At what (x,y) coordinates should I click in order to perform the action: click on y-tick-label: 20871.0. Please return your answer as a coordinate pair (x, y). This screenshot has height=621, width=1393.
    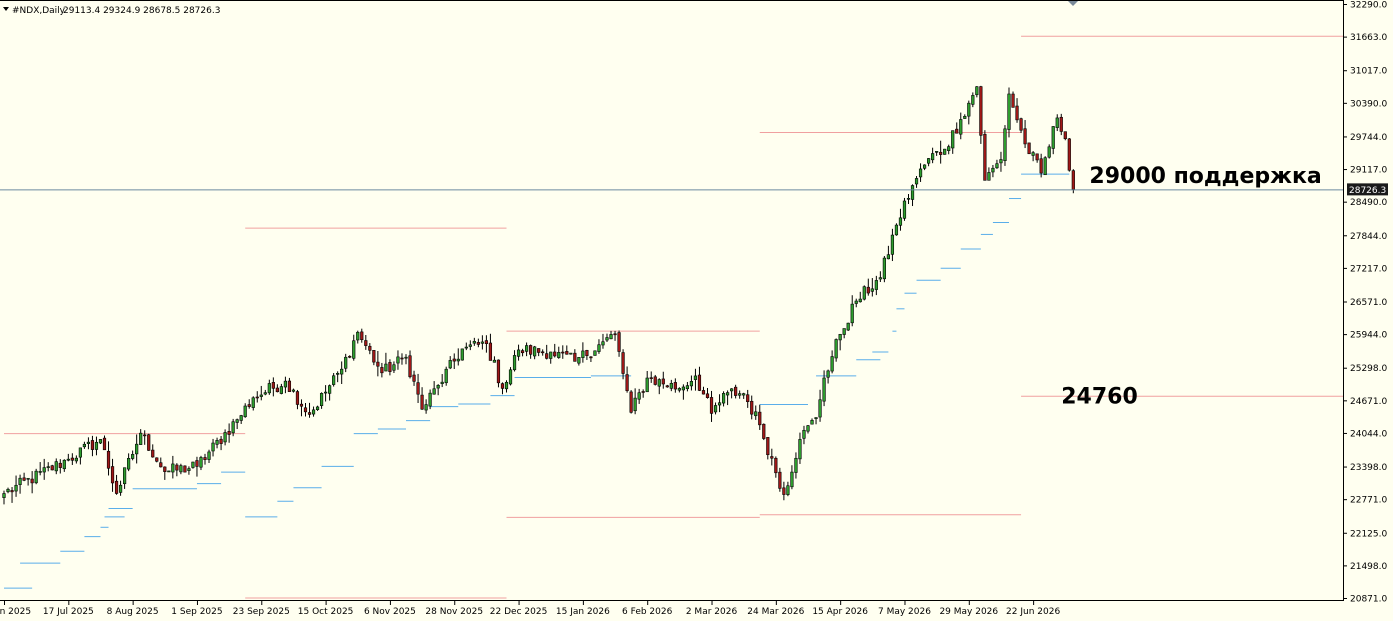
    Looking at the image, I should click on (1368, 600).